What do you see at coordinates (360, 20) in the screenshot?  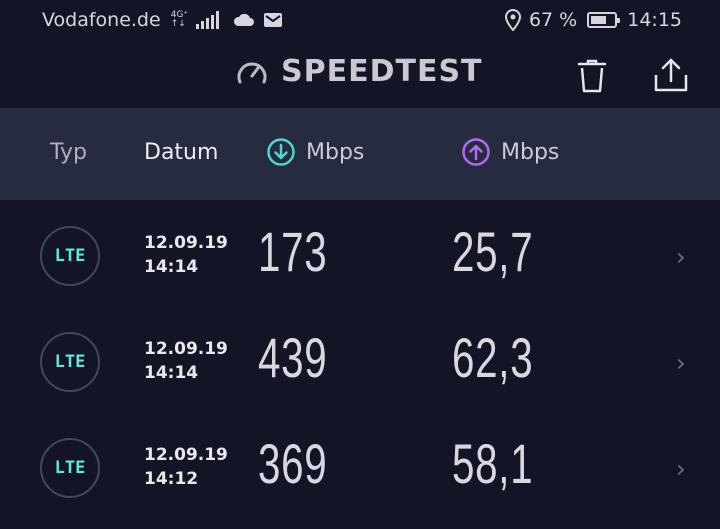 I see `status-bar: Vodafone.de 4G⁺ ↑↓ 67 % 14:15` at bounding box center [360, 20].